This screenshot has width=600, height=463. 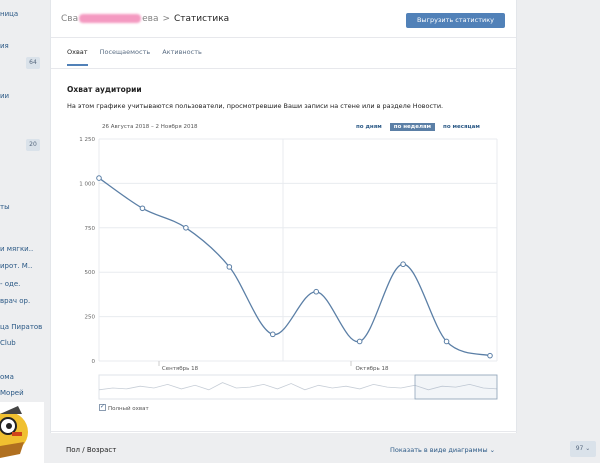 I want to click on legend-checkbox, so click(x=102, y=407).